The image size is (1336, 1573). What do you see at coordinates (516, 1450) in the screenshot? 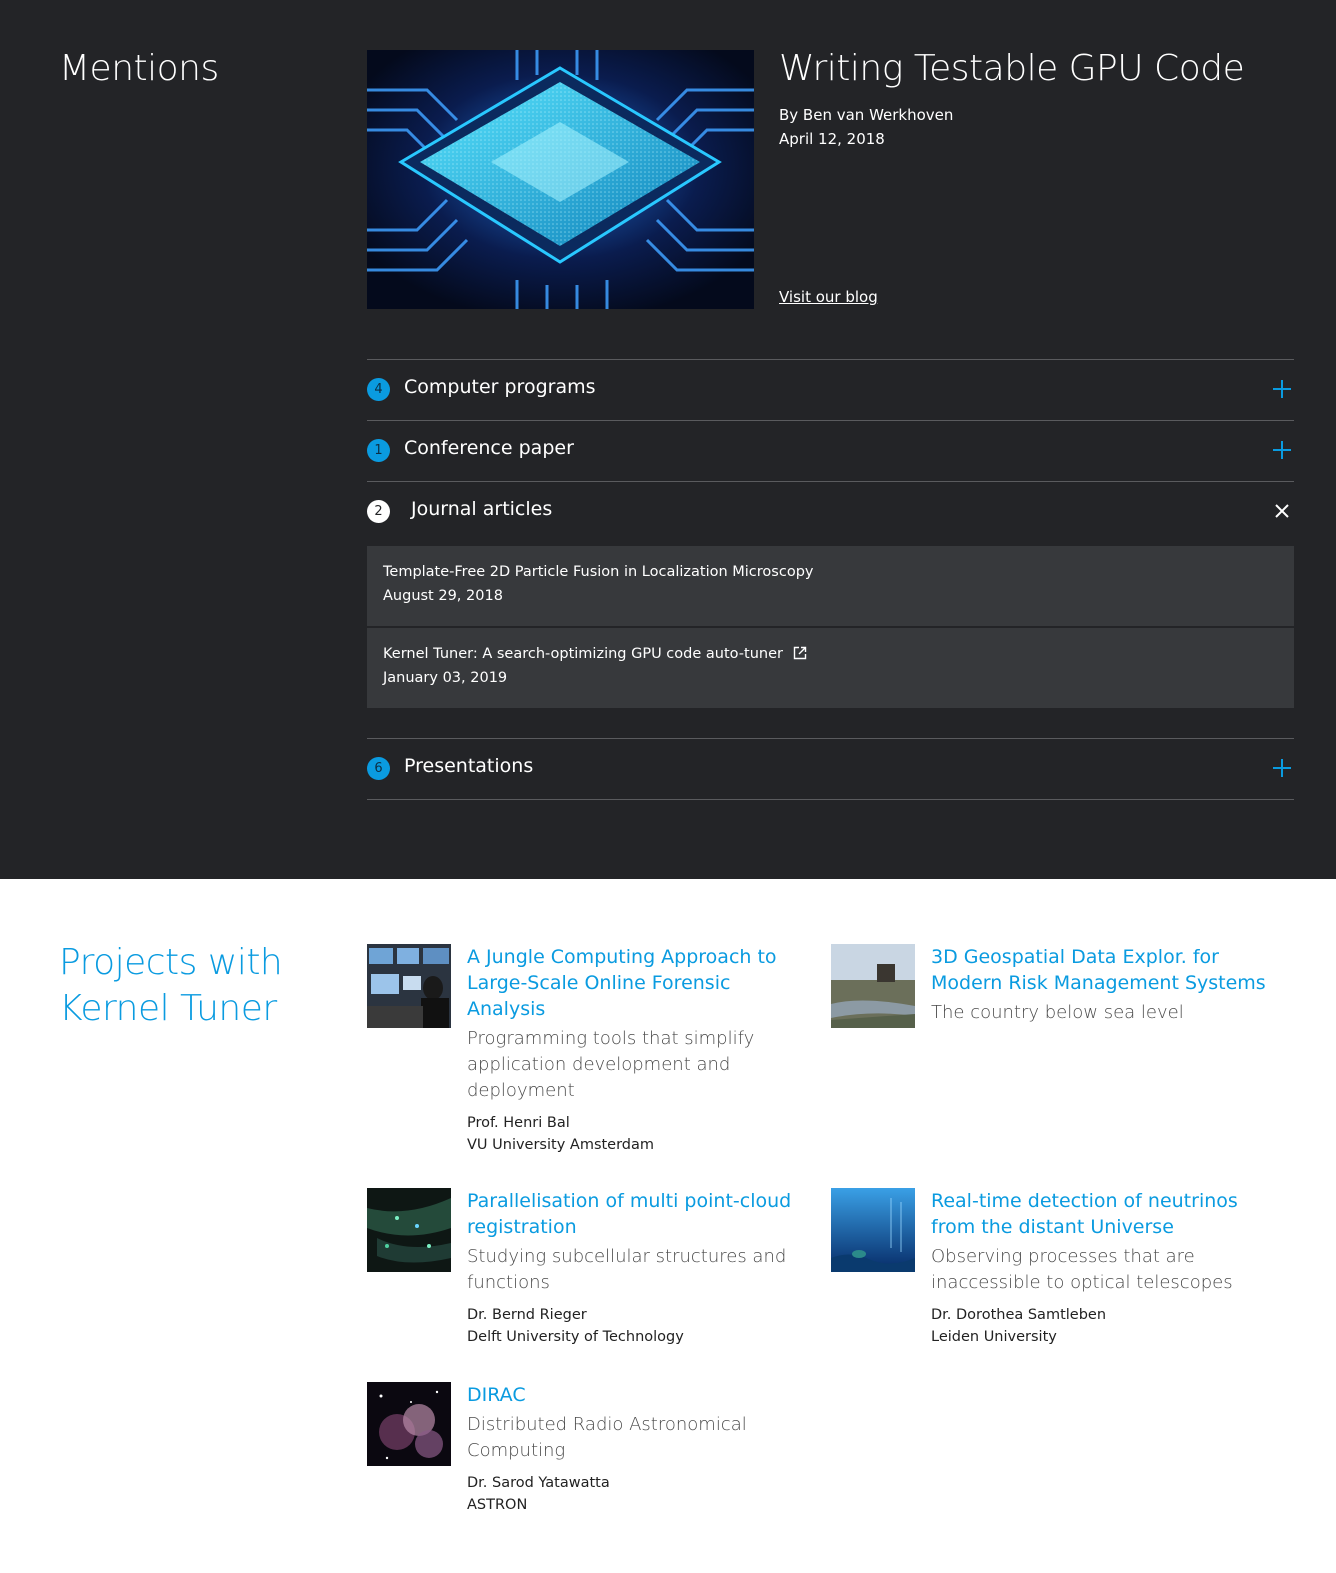
I see `project-desc-line: Computing` at bounding box center [516, 1450].